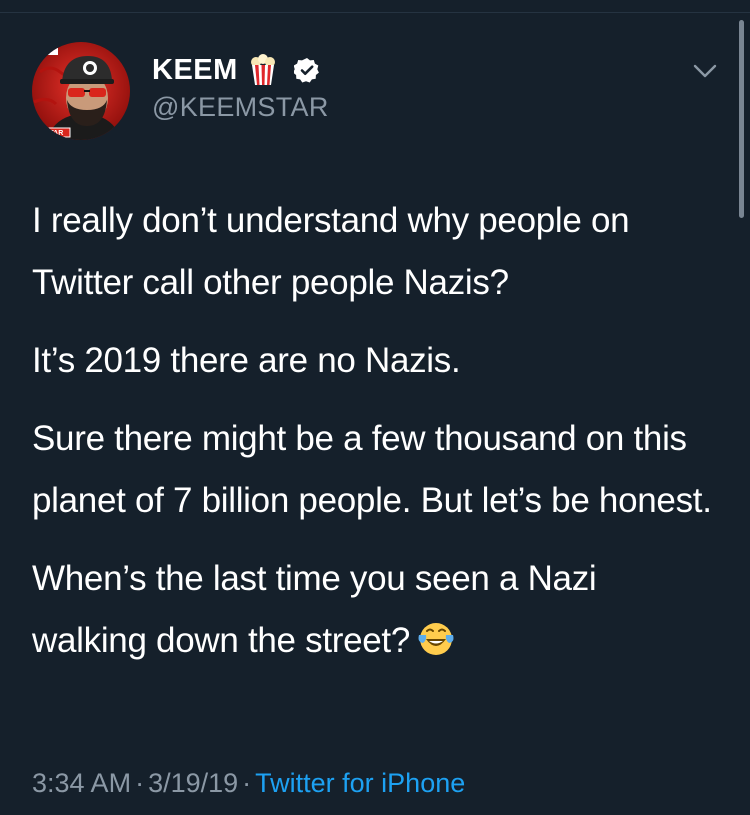 Image resolution: width=750 pixels, height=815 pixels. Describe the element at coordinates (193, 783) in the screenshot. I see `tweet-date: 3/19/19` at that location.